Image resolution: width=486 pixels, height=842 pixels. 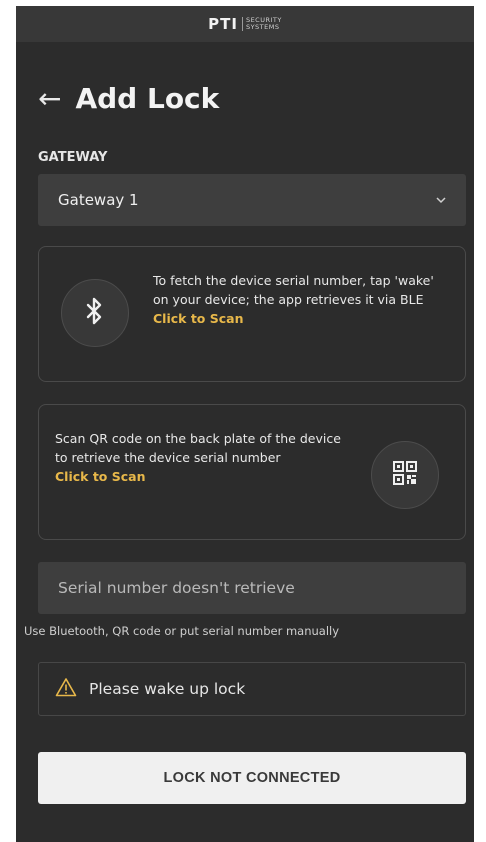 What do you see at coordinates (262, 27) in the screenshot?
I see `brand-line-2: SYSTEMS` at bounding box center [262, 27].